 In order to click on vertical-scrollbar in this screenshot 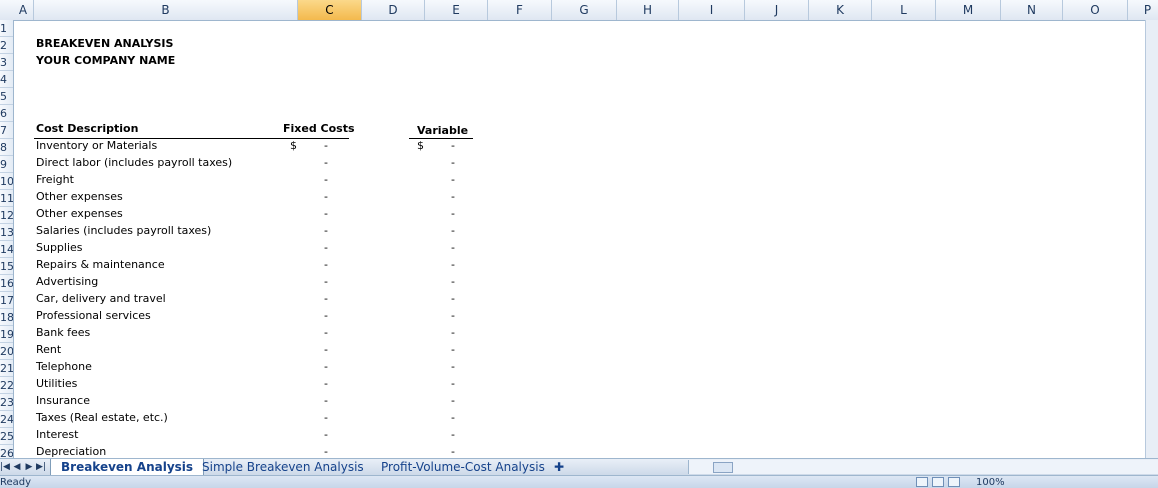, I will do `click(1151, 239)`.